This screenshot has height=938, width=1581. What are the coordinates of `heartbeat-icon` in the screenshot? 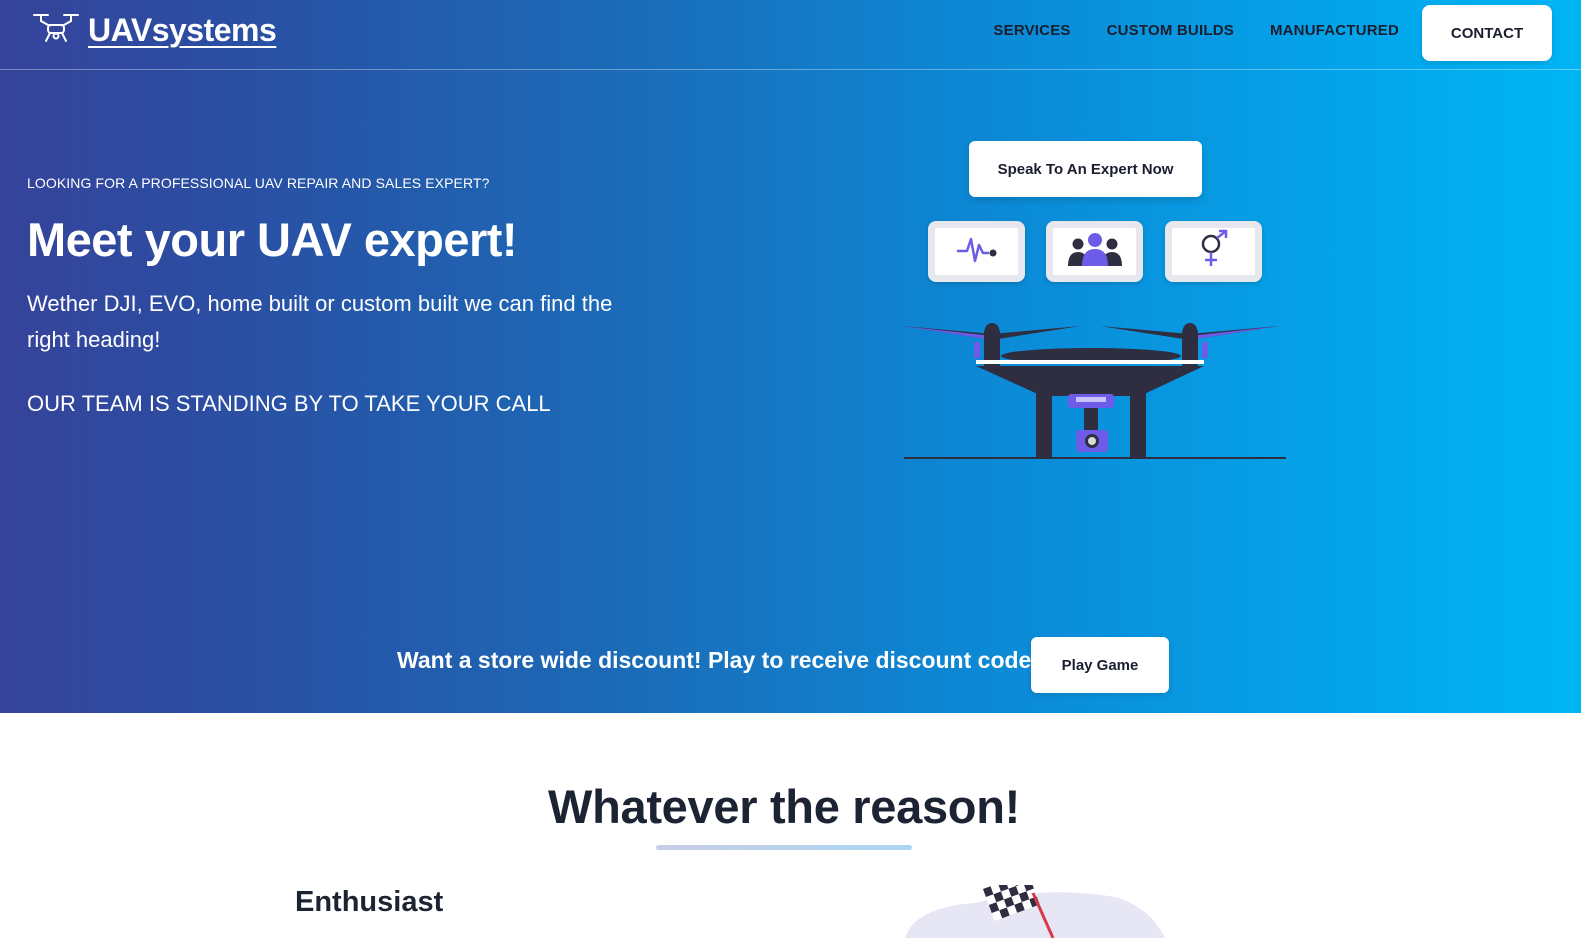 It's located at (977, 251).